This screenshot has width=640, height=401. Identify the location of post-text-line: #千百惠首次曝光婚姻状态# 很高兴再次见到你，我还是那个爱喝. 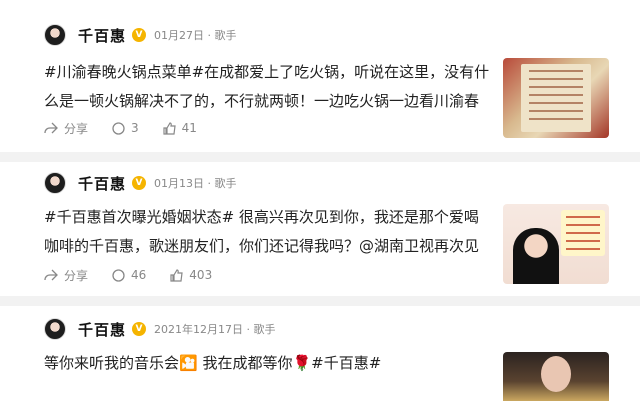
(261, 217).